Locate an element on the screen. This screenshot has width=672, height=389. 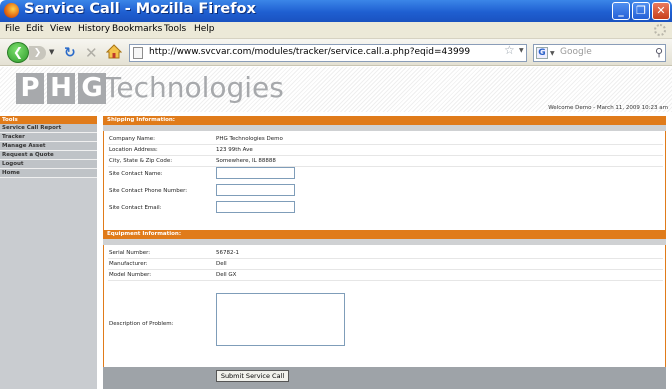
close-button: ✕ is located at coordinates (661, 11).